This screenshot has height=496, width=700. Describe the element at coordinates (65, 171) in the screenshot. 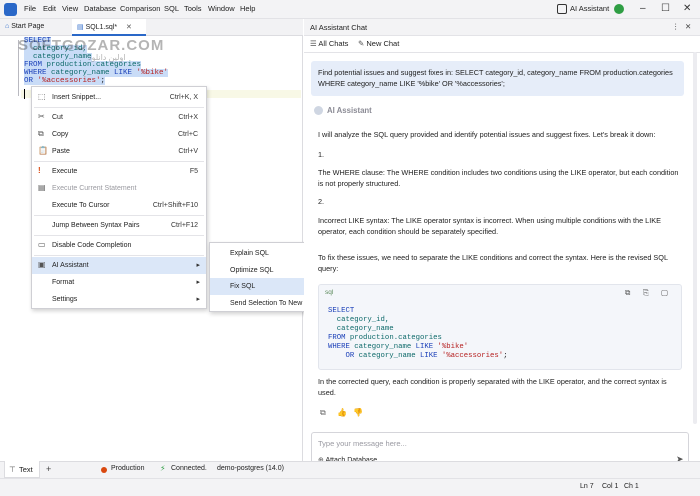

I see `context-menu-label: Execute` at that location.